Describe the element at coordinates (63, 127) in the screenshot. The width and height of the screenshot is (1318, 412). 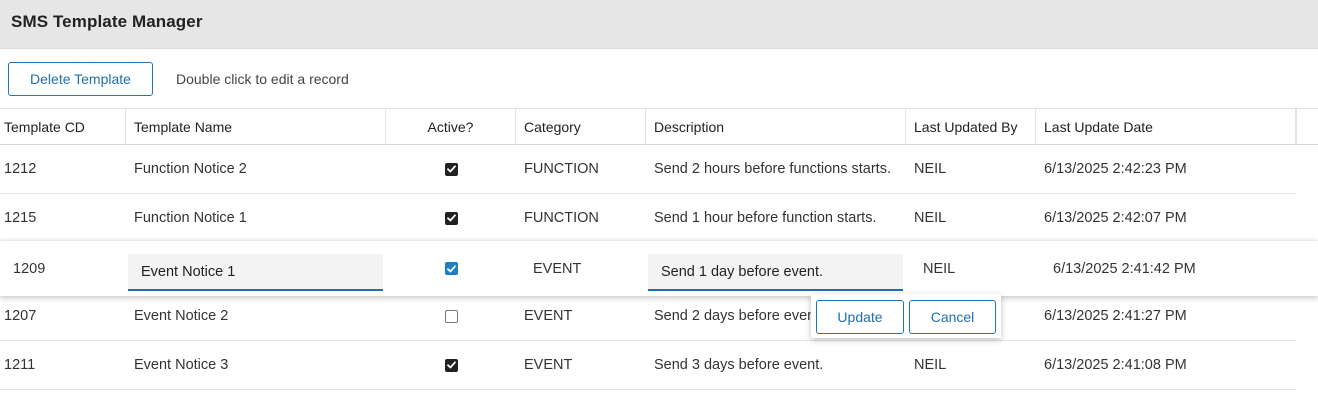
I see `column-header-template-cd: Template CD` at that location.